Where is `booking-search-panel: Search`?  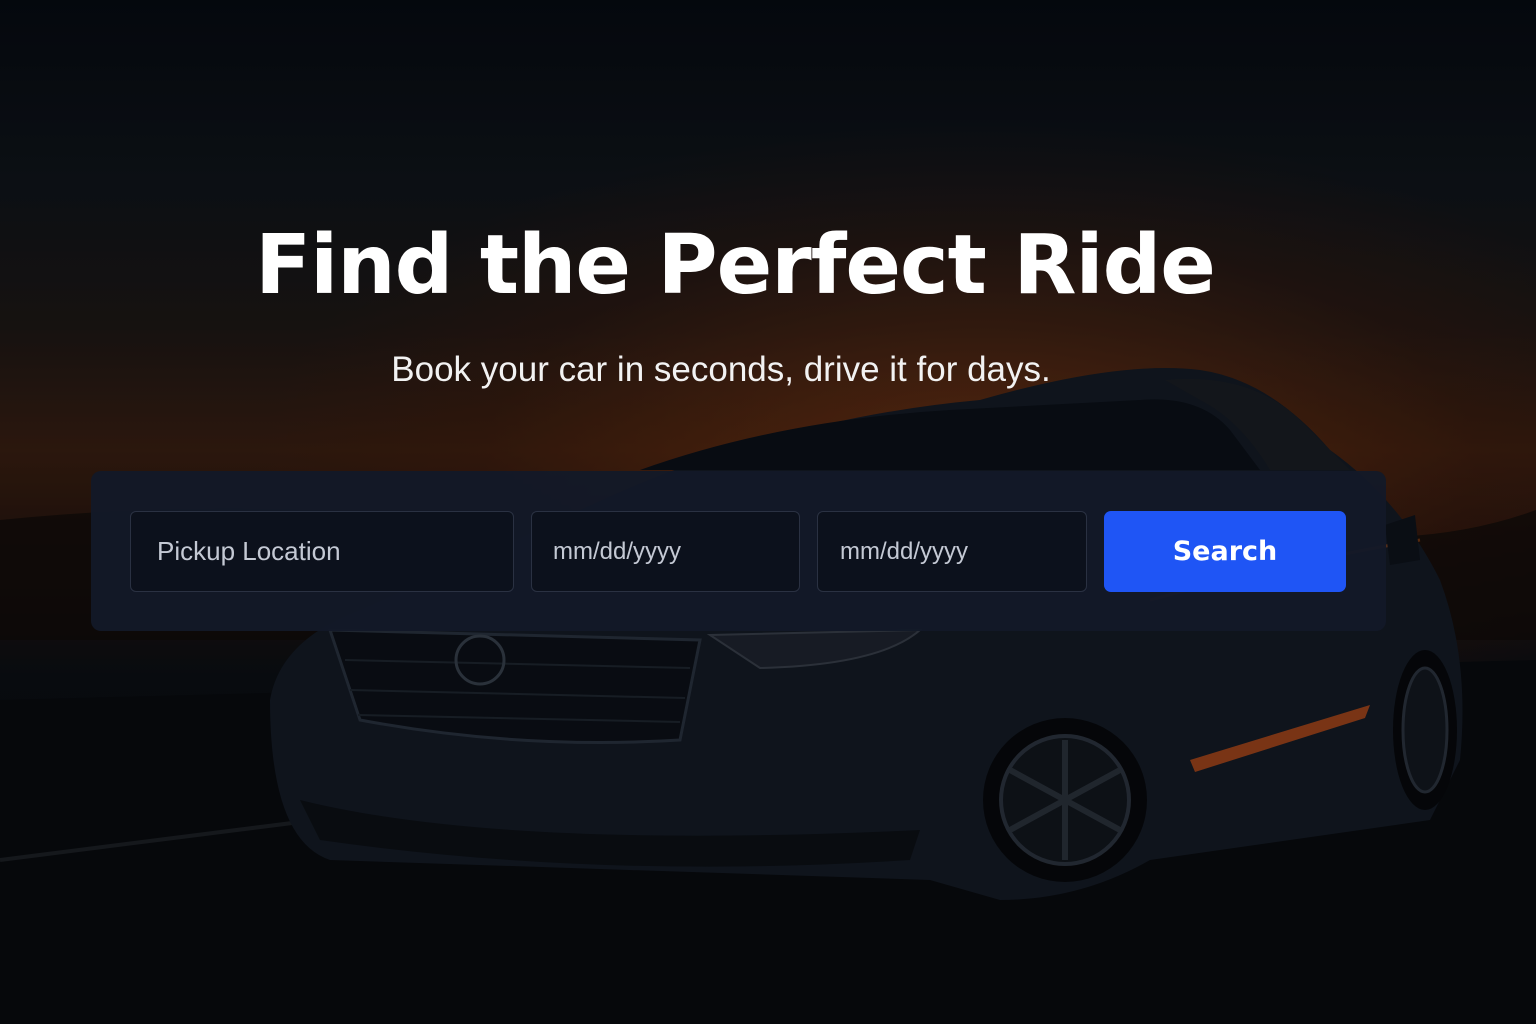
booking-search-panel: Search is located at coordinates (738, 551).